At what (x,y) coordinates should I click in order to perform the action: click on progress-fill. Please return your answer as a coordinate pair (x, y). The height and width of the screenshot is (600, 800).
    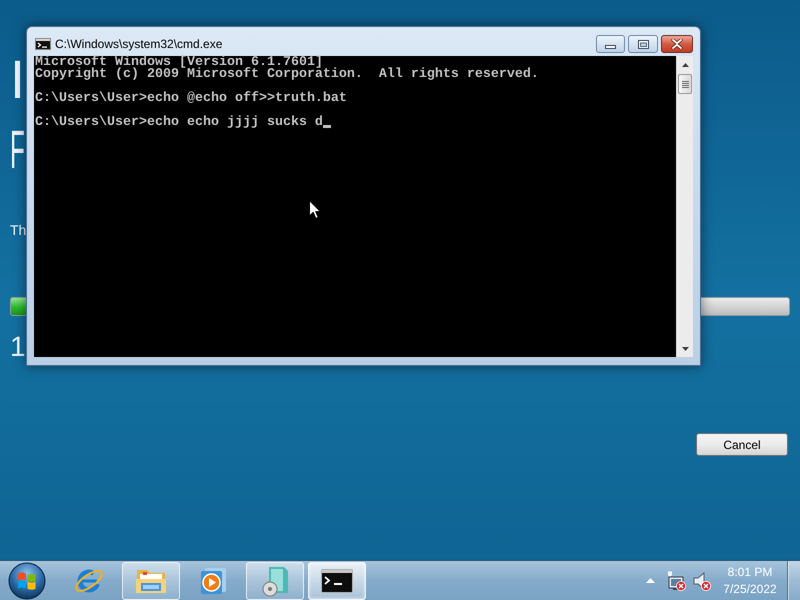
    Looking at the image, I should click on (18, 306).